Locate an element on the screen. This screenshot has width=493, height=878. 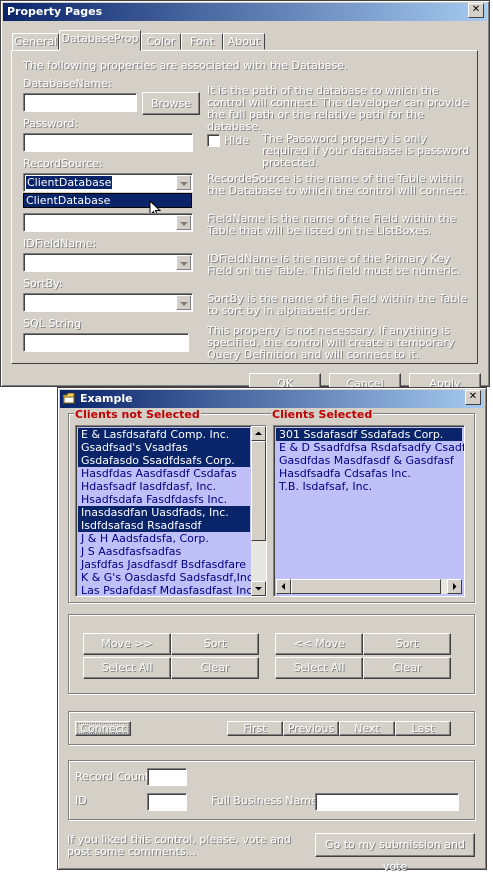
scroll-right-button is located at coordinates (454, 586).